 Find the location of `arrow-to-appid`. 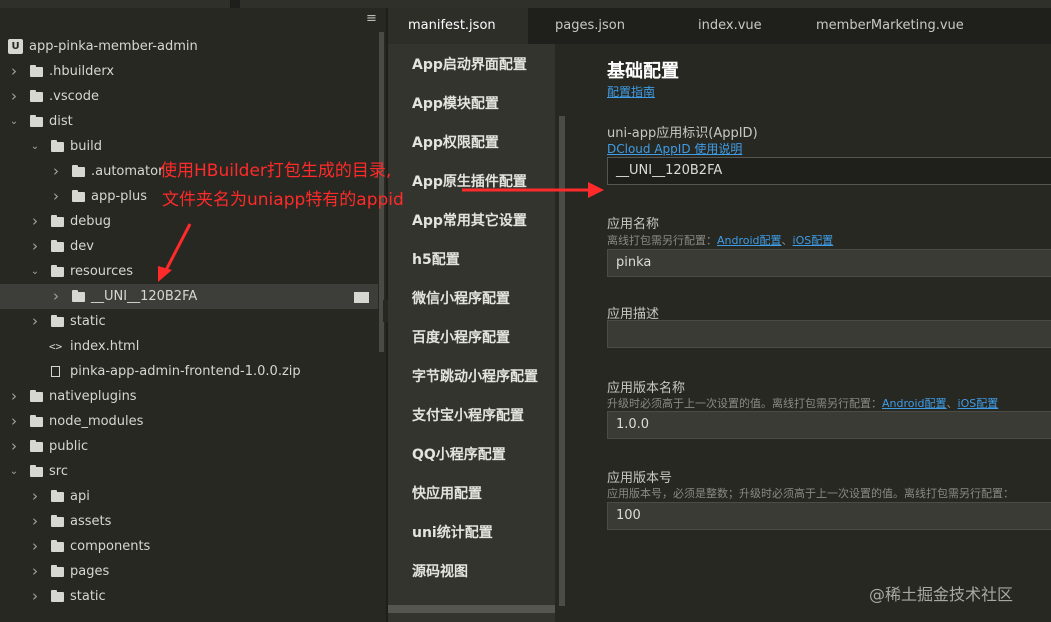

arrow-to-appid is located at coordinates (533, 190).